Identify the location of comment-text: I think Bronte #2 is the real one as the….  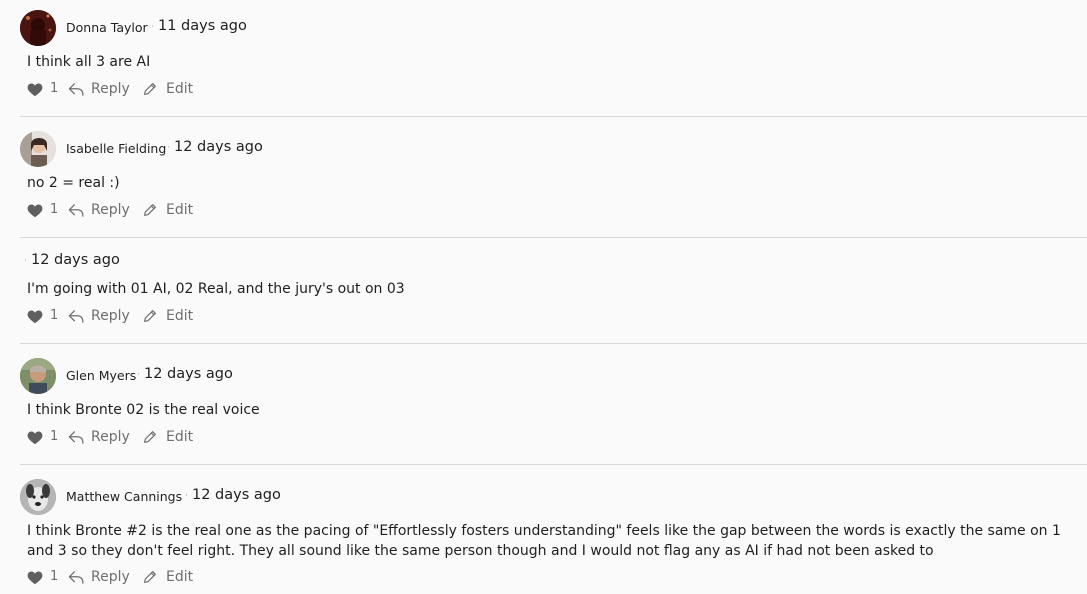
(544, 541).